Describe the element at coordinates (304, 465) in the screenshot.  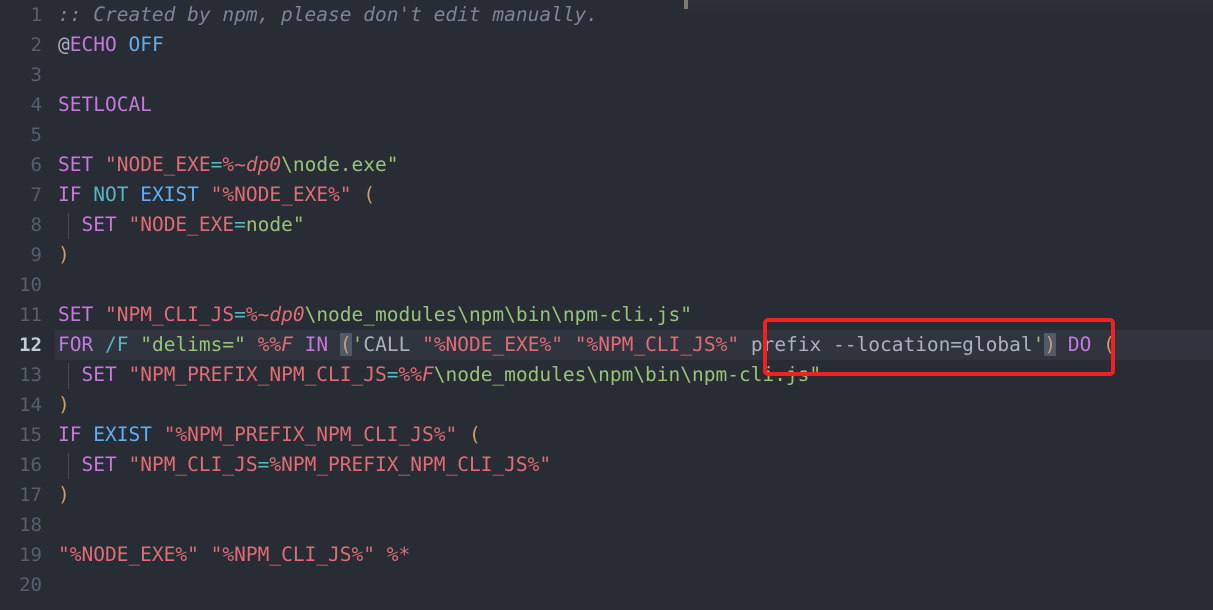
I see `code-line-content: SET "NPM_CLI_JS=%NPM_PREFIX_NPM_CLI_JS%"` at that location.